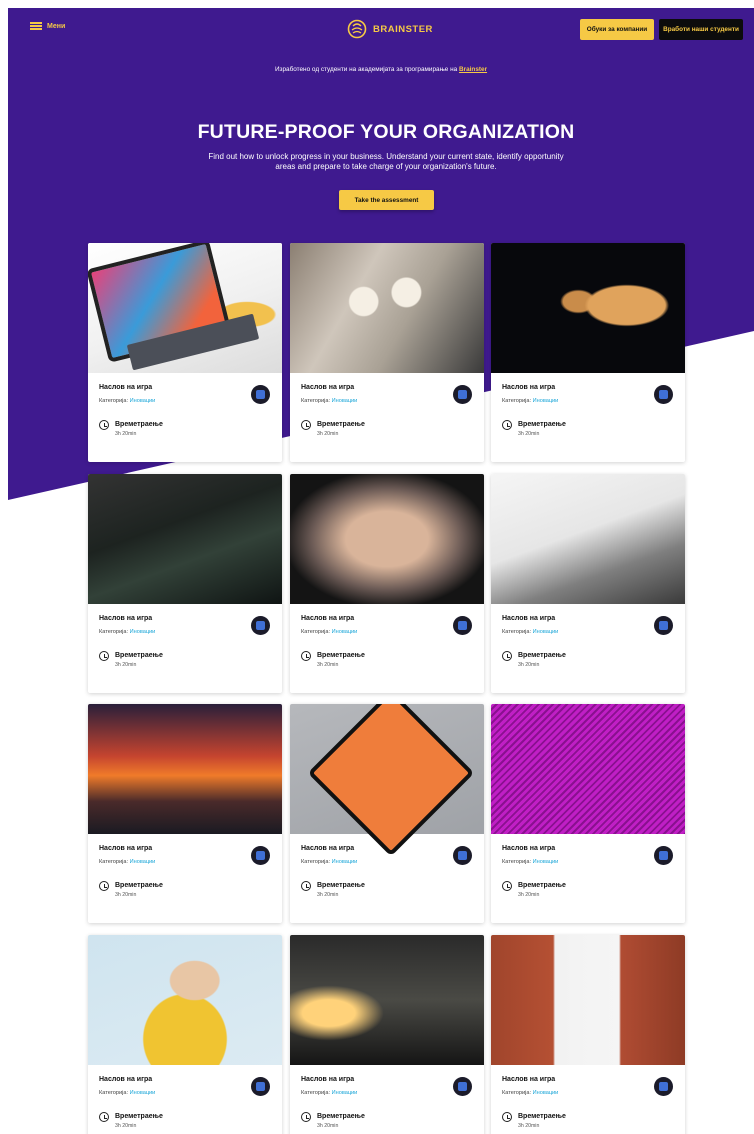 The height and width of the screenshot is (1134, 754). I want to click on brainster-link: Brainster, so click(473, 69).